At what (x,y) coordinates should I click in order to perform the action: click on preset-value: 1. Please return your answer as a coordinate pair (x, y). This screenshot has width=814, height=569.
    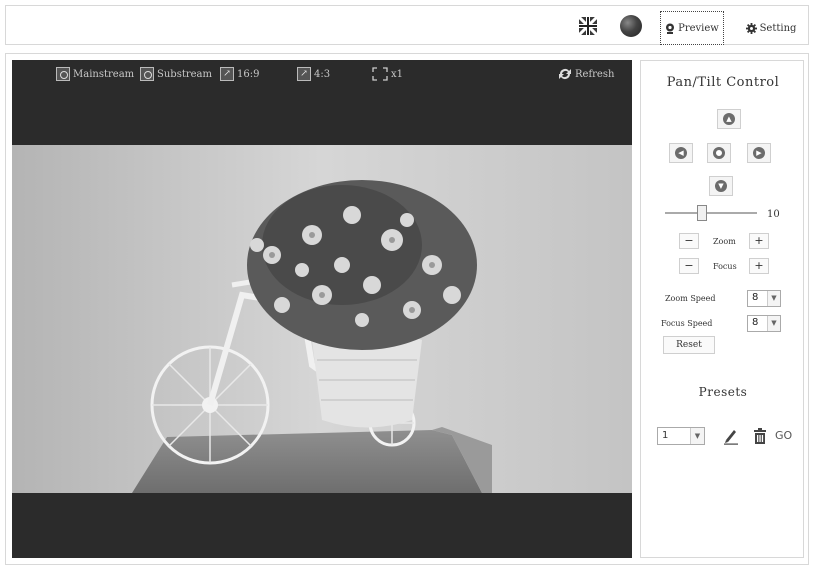
    Looking at the image, I should click on (665, 435).